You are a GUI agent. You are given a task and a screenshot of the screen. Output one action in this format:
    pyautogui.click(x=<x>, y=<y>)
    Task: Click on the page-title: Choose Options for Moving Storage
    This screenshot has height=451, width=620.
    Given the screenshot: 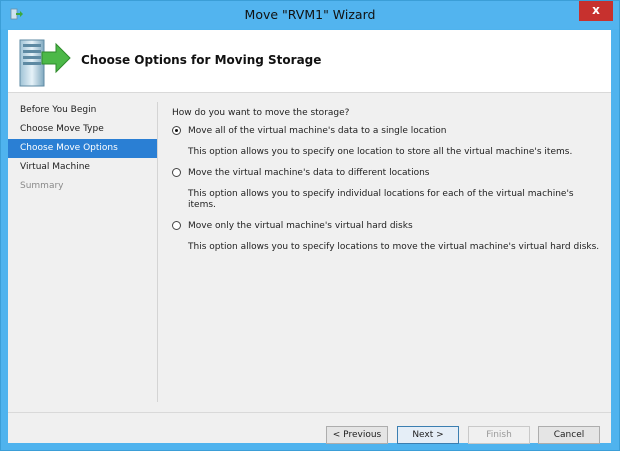 What is the action you would take?
    pyautogui.click(x=201, y=60)
    